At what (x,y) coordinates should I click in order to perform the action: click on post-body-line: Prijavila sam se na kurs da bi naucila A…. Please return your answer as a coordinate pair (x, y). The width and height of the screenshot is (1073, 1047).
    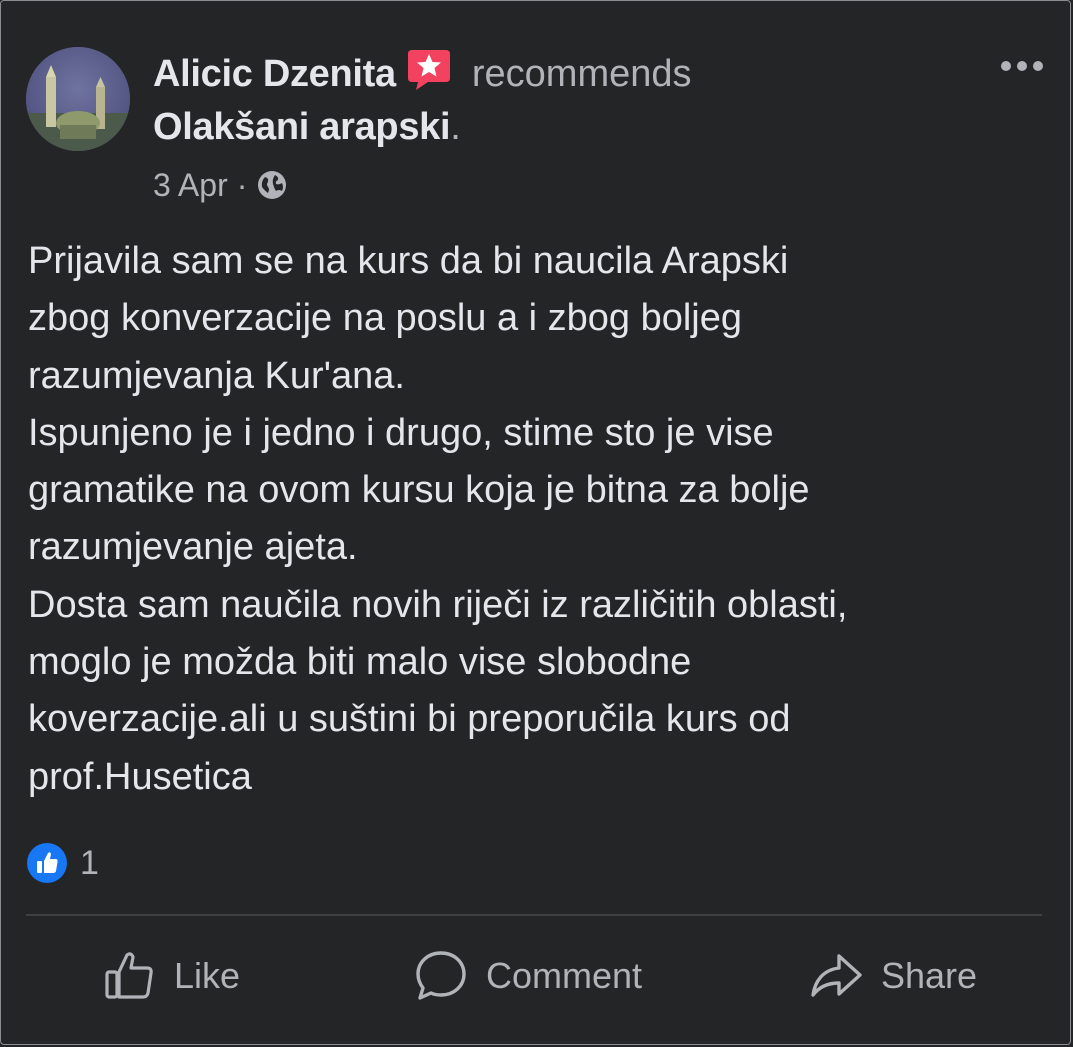
    Looking at the image, I should click on (408, 261).